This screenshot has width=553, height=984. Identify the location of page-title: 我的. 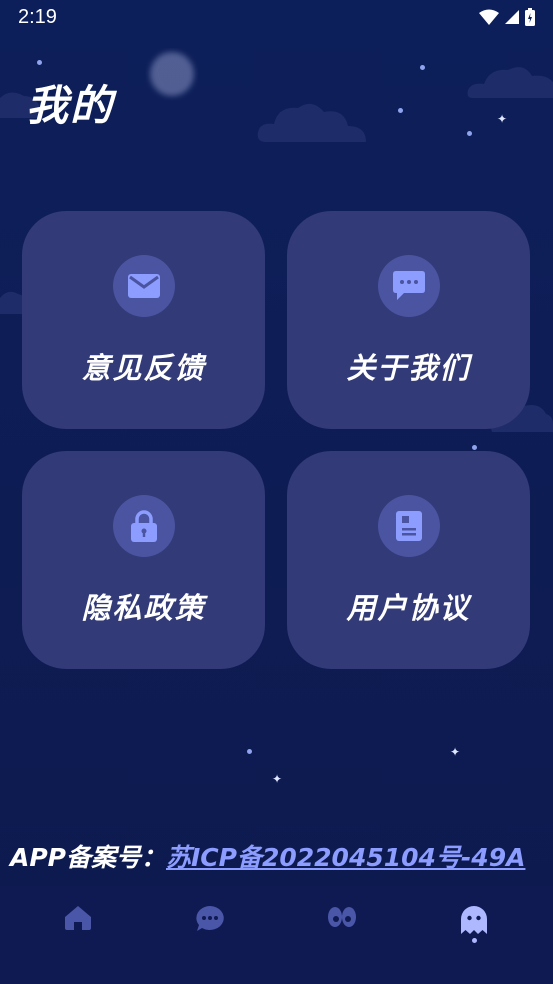
(70, 105).